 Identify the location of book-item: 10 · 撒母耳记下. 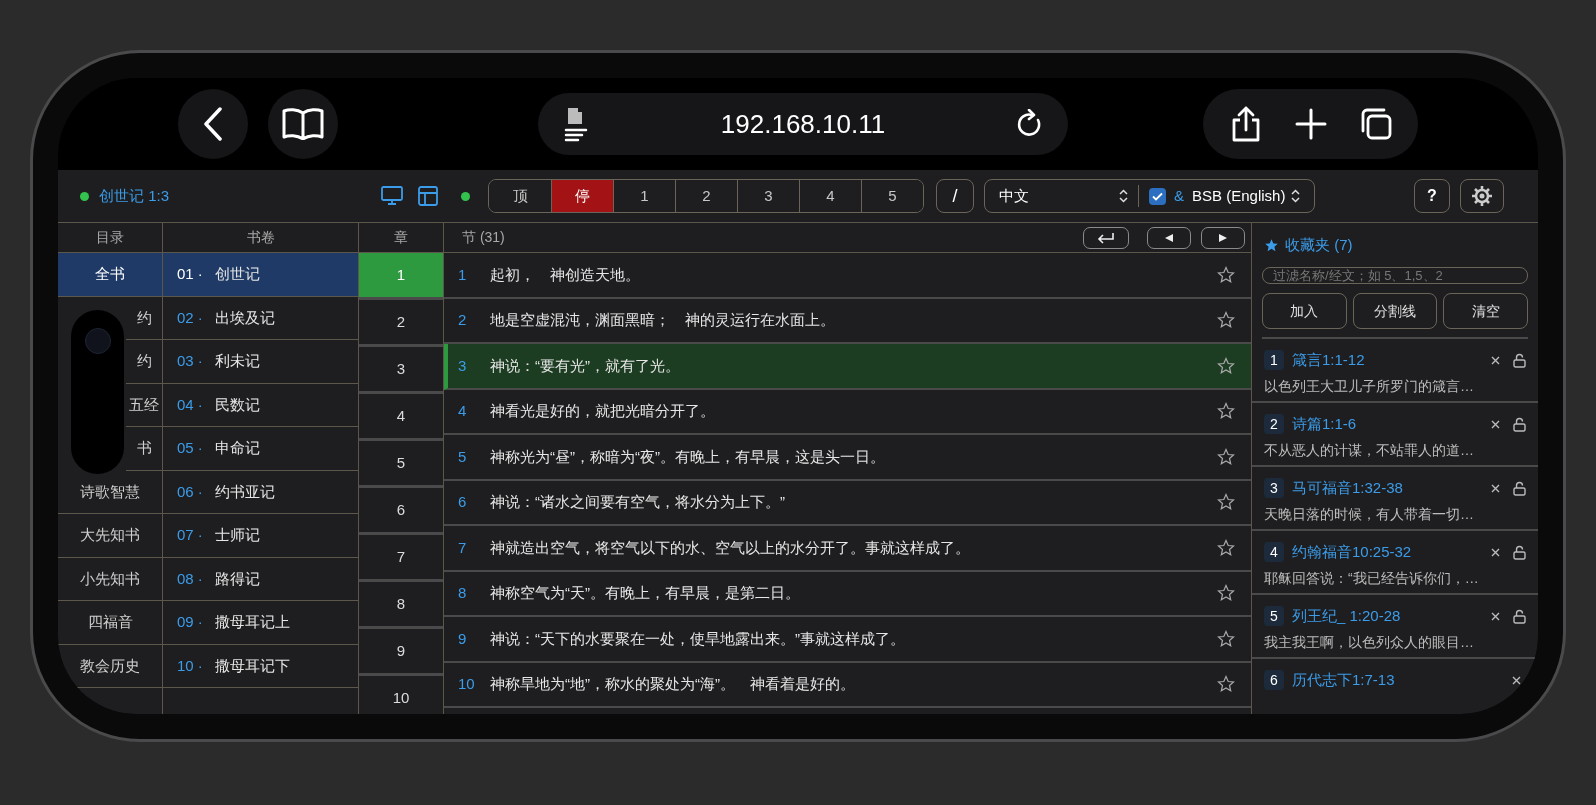
(260, 666).